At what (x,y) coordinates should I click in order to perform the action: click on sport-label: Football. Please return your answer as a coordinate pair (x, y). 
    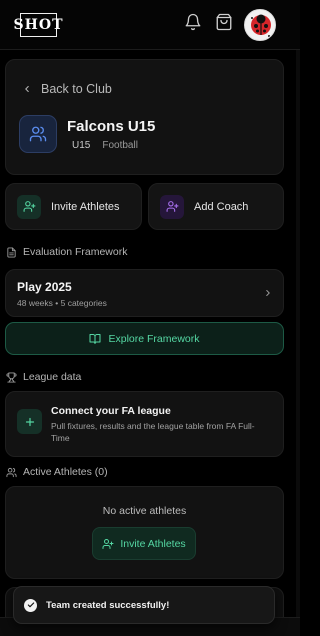
    Looking at the image, I should click on (120, 145).